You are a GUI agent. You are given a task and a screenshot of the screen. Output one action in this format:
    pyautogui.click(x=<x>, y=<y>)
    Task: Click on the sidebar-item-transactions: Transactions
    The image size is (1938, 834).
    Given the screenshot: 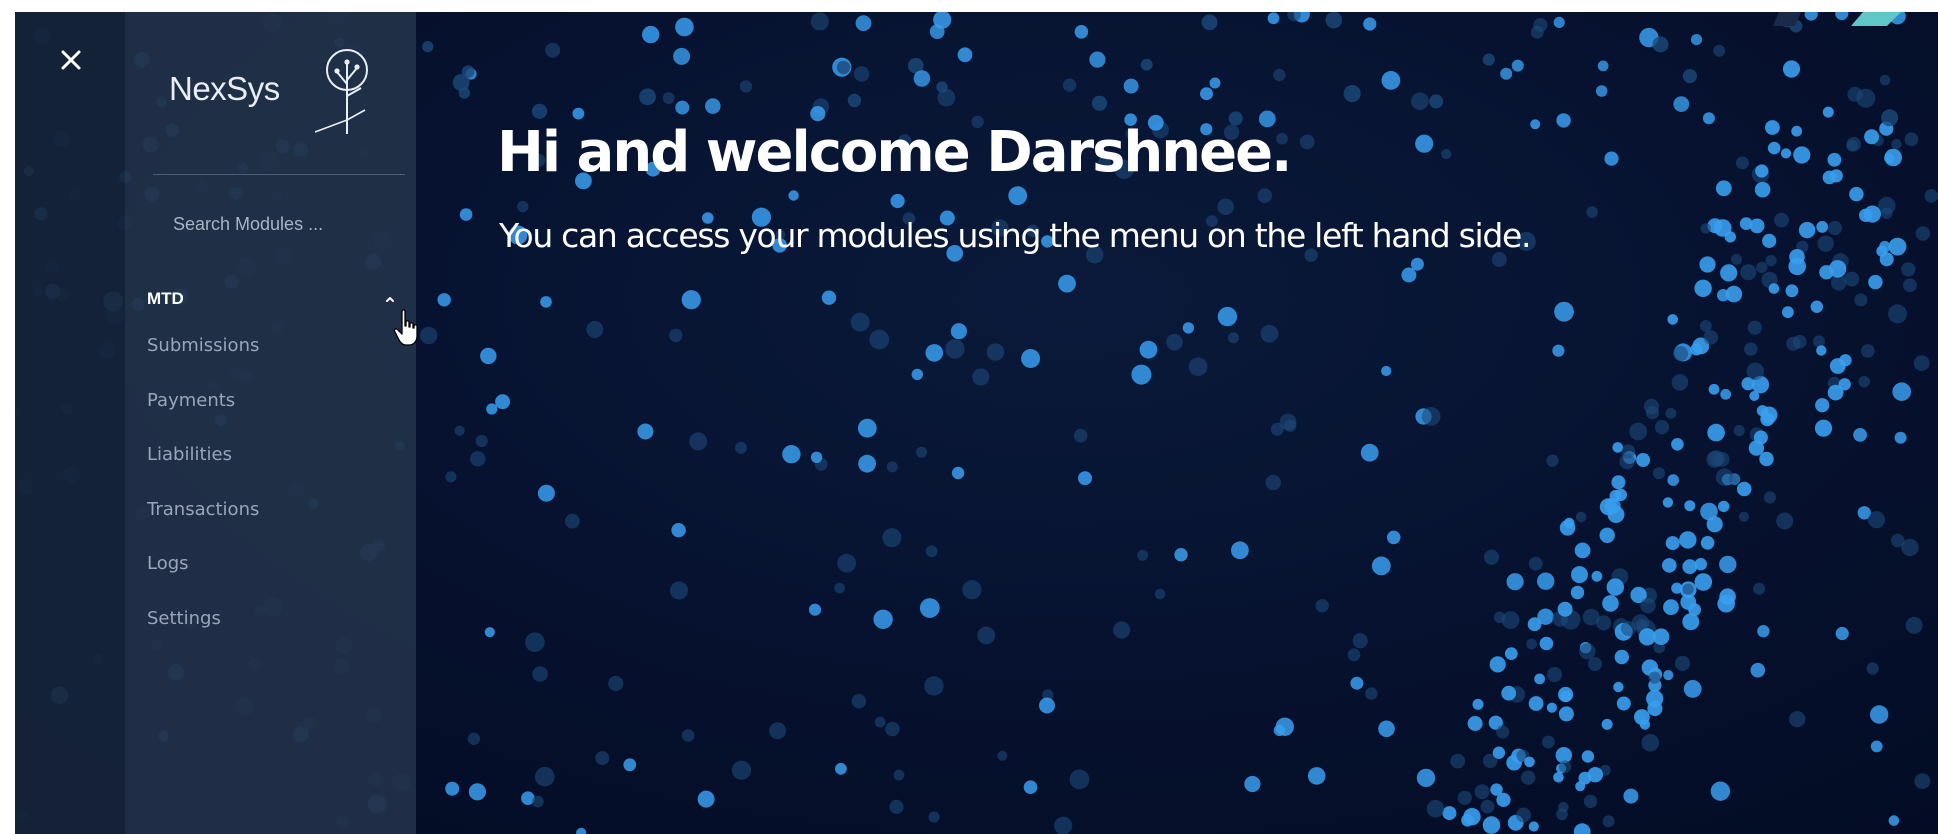 What is the action you would take?
    pyautogui.click(x=271, y=525)
    